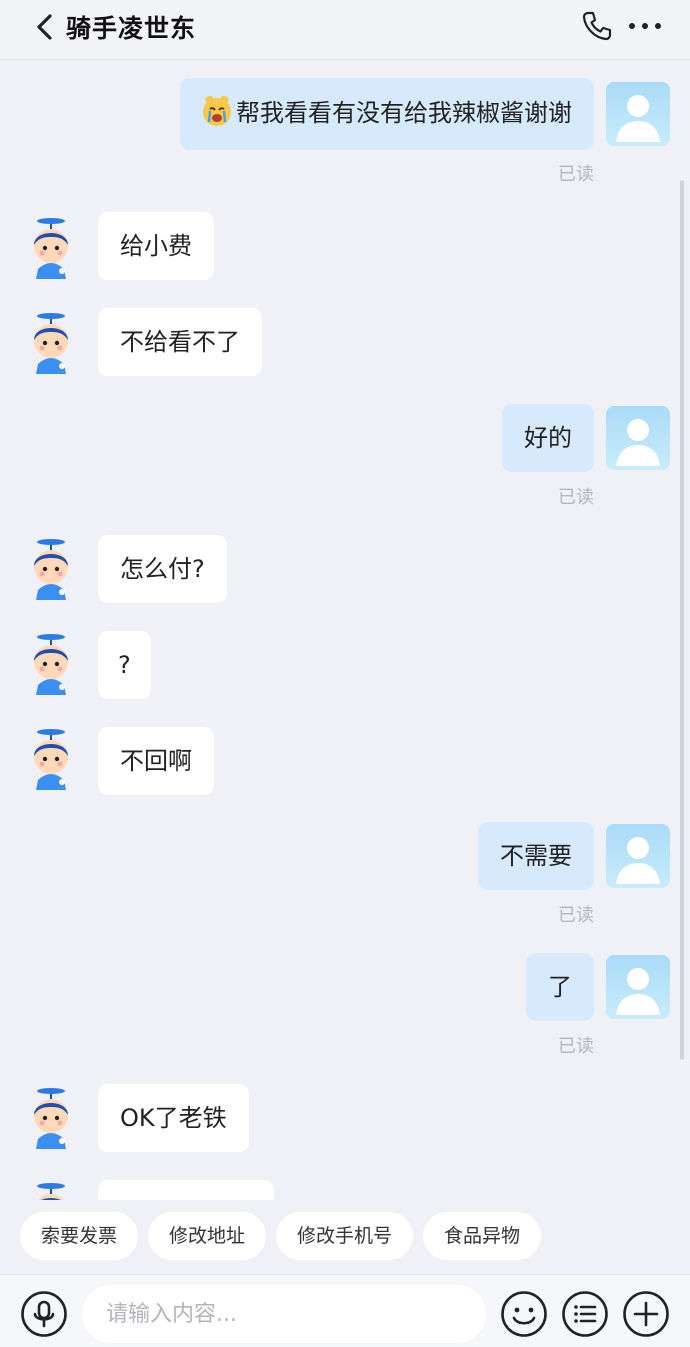  Describe the element at coordinates (186, 1190) in the screenshot. I see `message-bubble-in` at that location.